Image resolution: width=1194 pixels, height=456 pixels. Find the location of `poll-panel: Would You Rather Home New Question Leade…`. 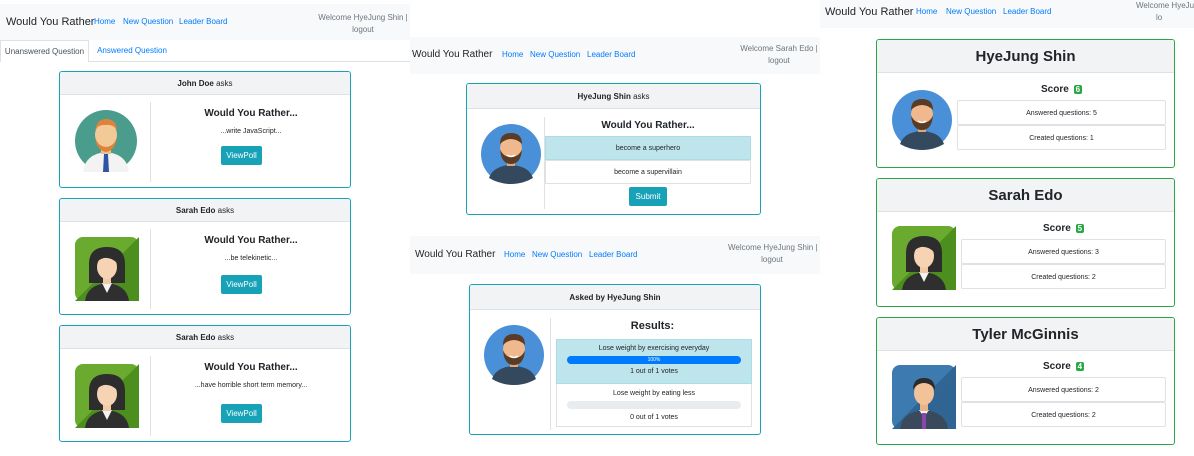

poll-panel: Would You Rather Home New Question Leade… is located at coordinates (615, 128).